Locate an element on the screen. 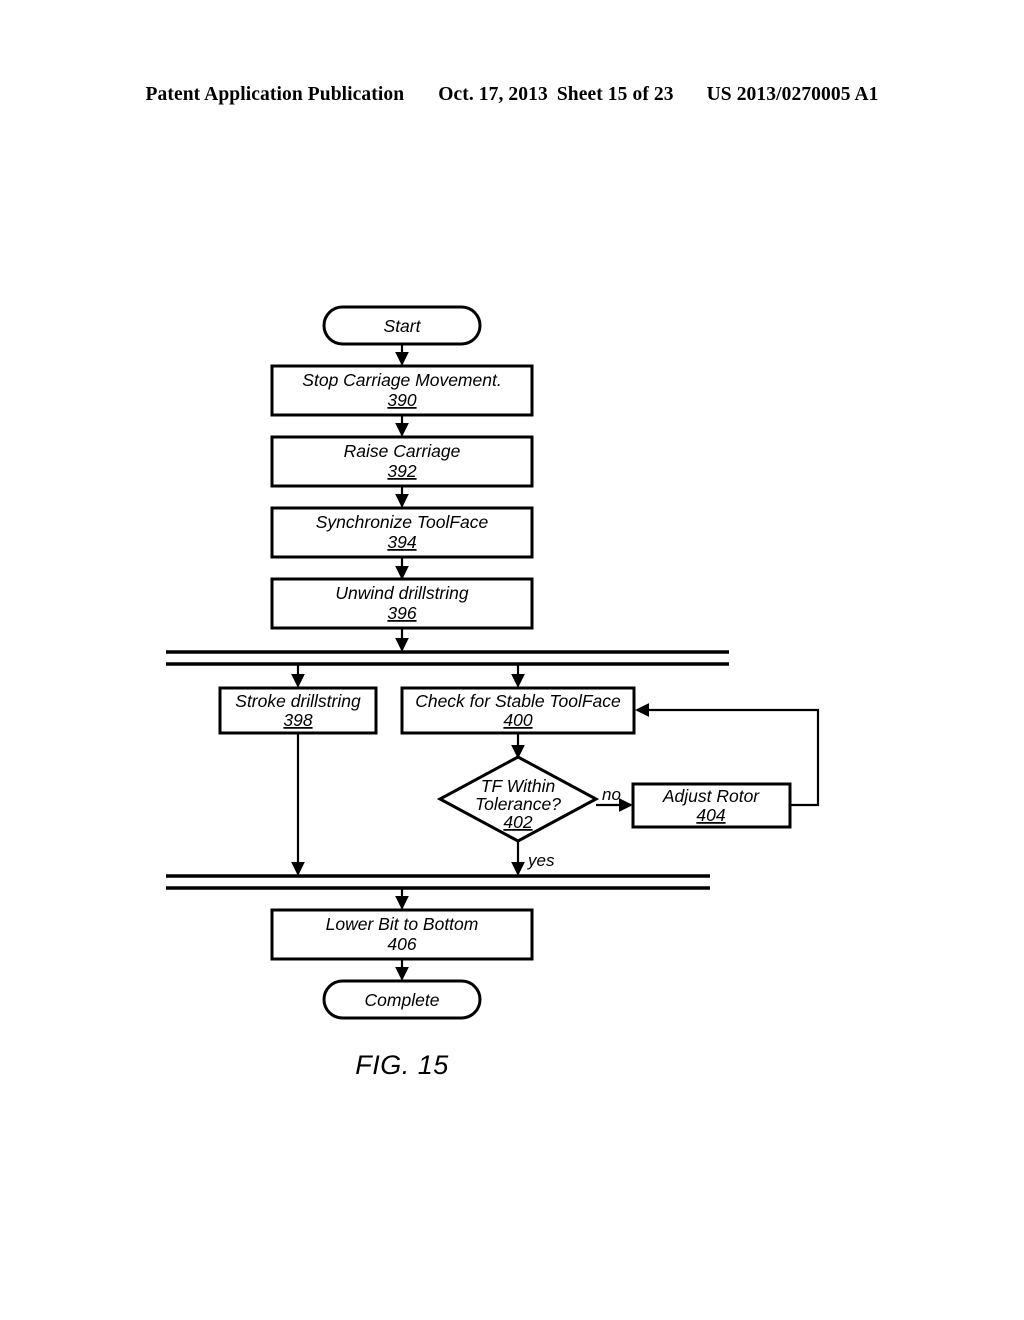 The image size is (1024, 1320). node-start-label: Start is located at coordinates (403, 326).